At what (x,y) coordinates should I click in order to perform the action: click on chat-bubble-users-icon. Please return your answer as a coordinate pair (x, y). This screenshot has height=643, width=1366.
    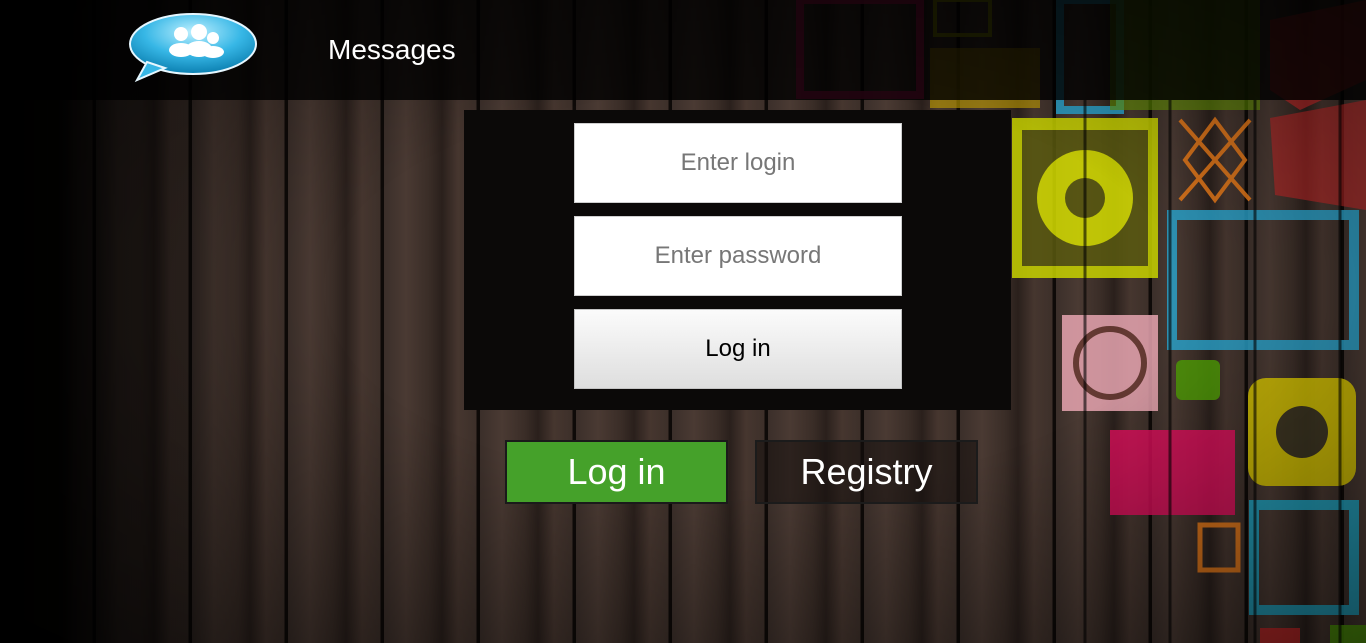
    Looking at the image, I should click on (192, 48).